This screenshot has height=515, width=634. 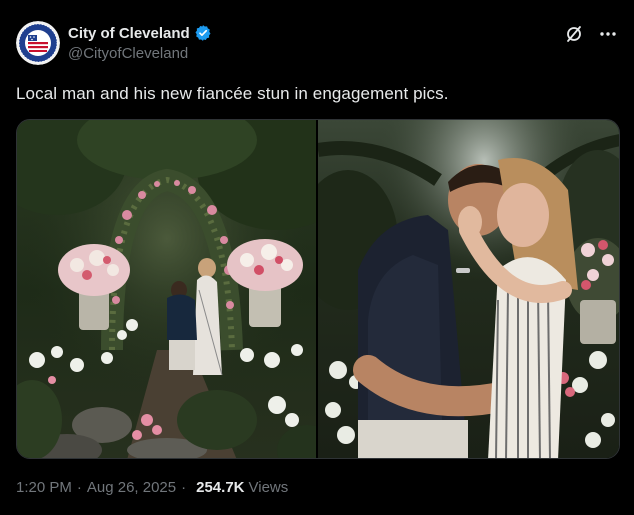 I want to click on views-label: Views, so click(x=268, y=487).